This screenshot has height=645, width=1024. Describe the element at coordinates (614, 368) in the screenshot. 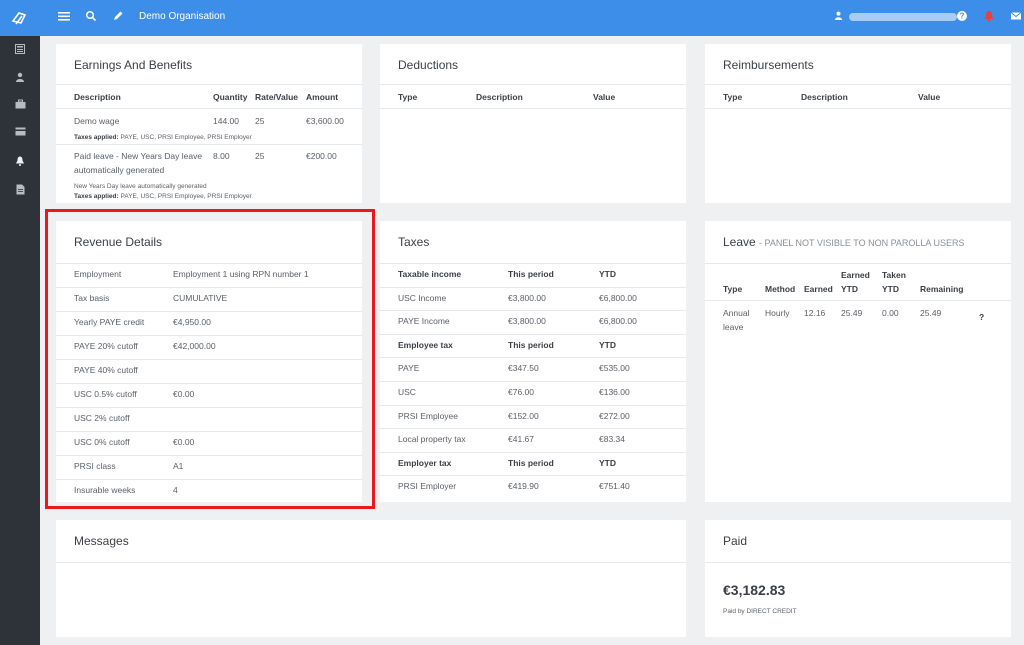

I see `tax-cell: €535.00` at that location.